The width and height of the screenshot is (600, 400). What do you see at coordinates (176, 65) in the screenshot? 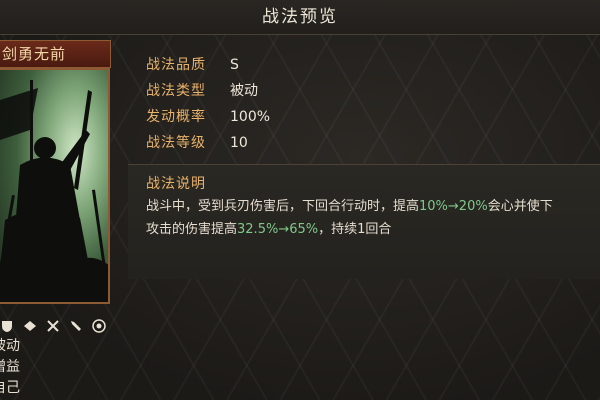
I see `stat-label: 战法品质` at bounding box center [176, 65].